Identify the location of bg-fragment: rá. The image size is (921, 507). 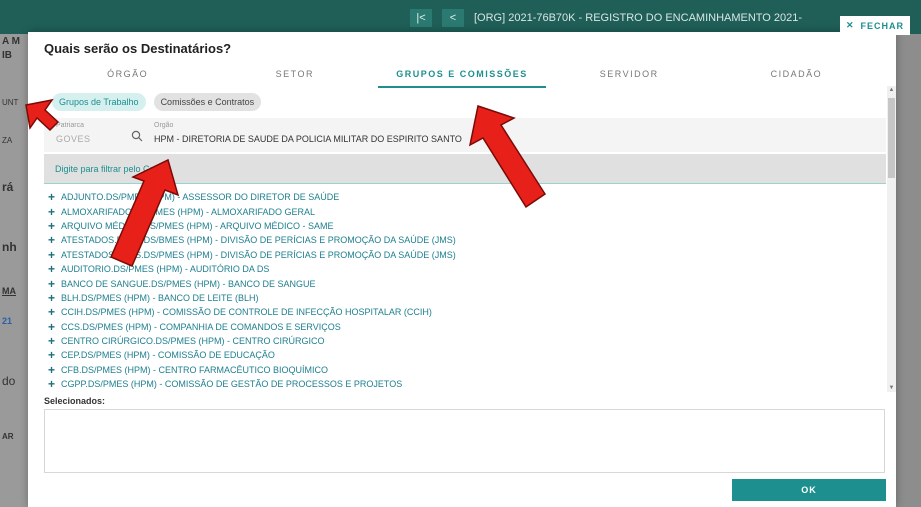
(8, 187).